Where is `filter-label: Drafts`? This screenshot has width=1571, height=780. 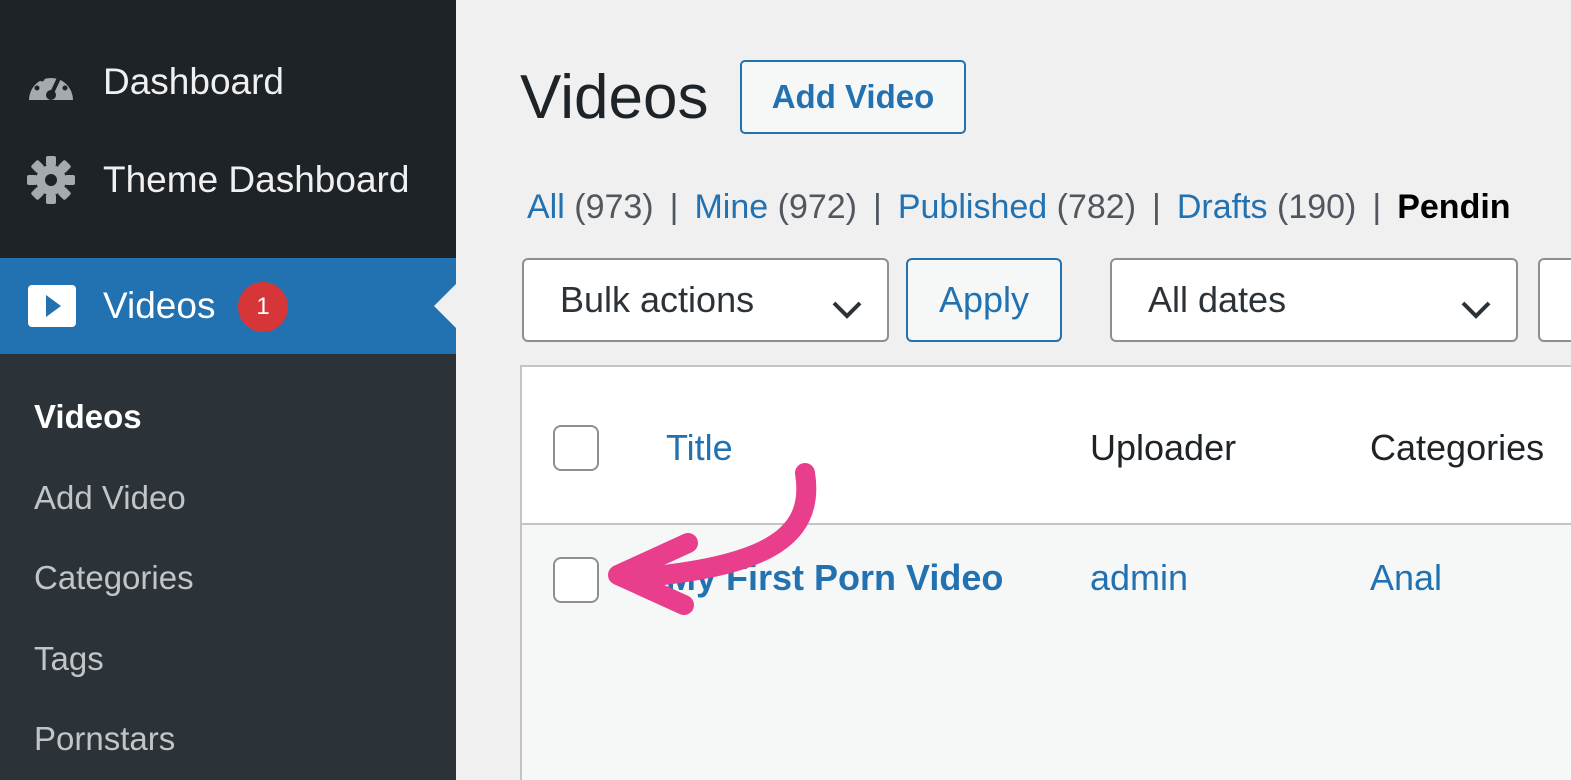 filter-label: Drafts is located at coordinates (1222, 207).